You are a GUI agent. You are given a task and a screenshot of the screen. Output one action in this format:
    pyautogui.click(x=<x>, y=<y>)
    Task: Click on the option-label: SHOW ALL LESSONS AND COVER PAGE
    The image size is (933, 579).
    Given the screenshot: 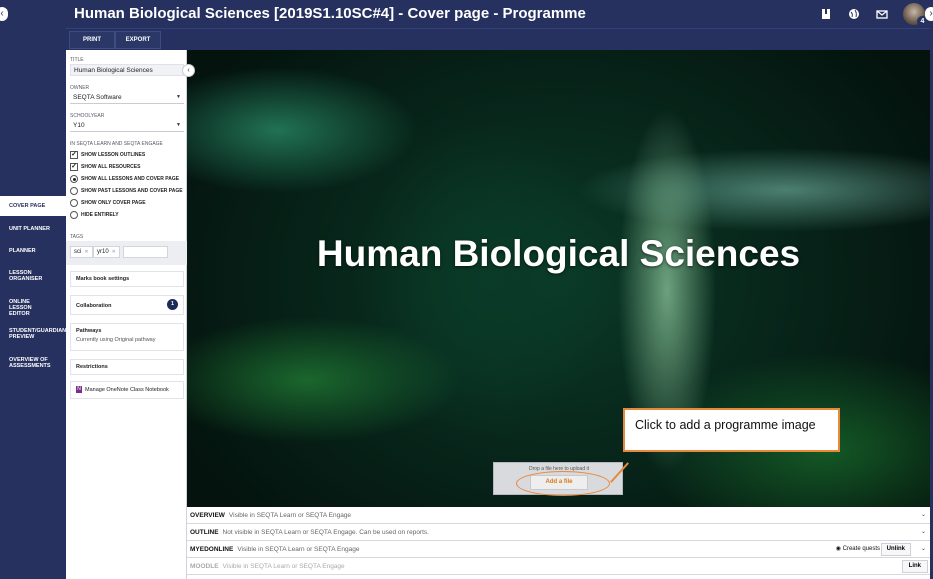 What is the action you would take?
    pyautogui.click(x=130, y=179)
    